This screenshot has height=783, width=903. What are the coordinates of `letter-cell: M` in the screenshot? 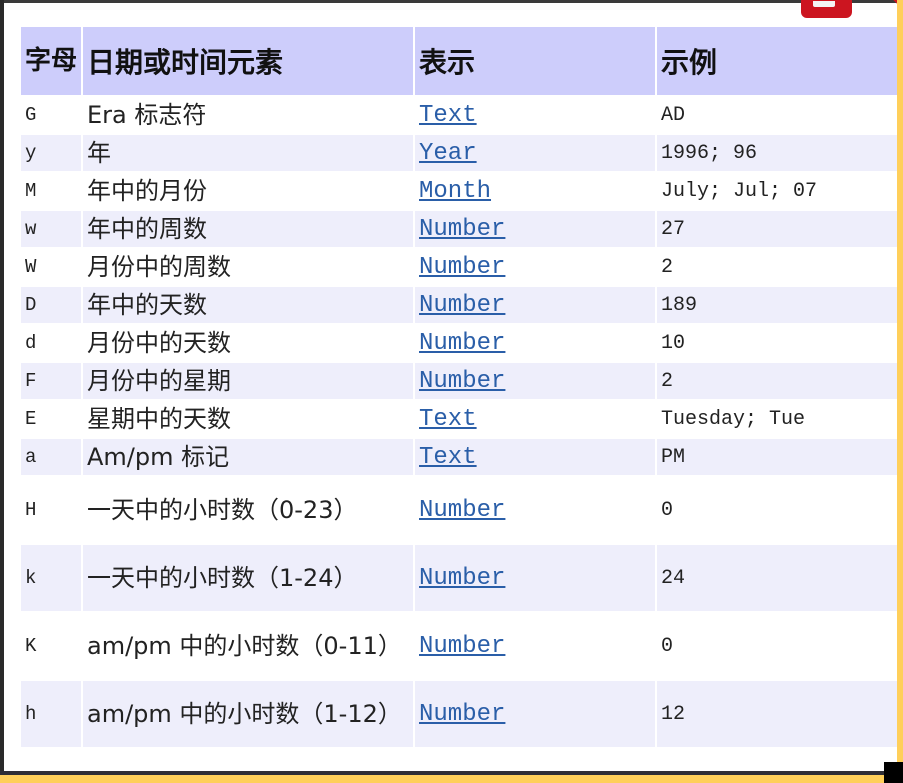 It's located at (31, 191).